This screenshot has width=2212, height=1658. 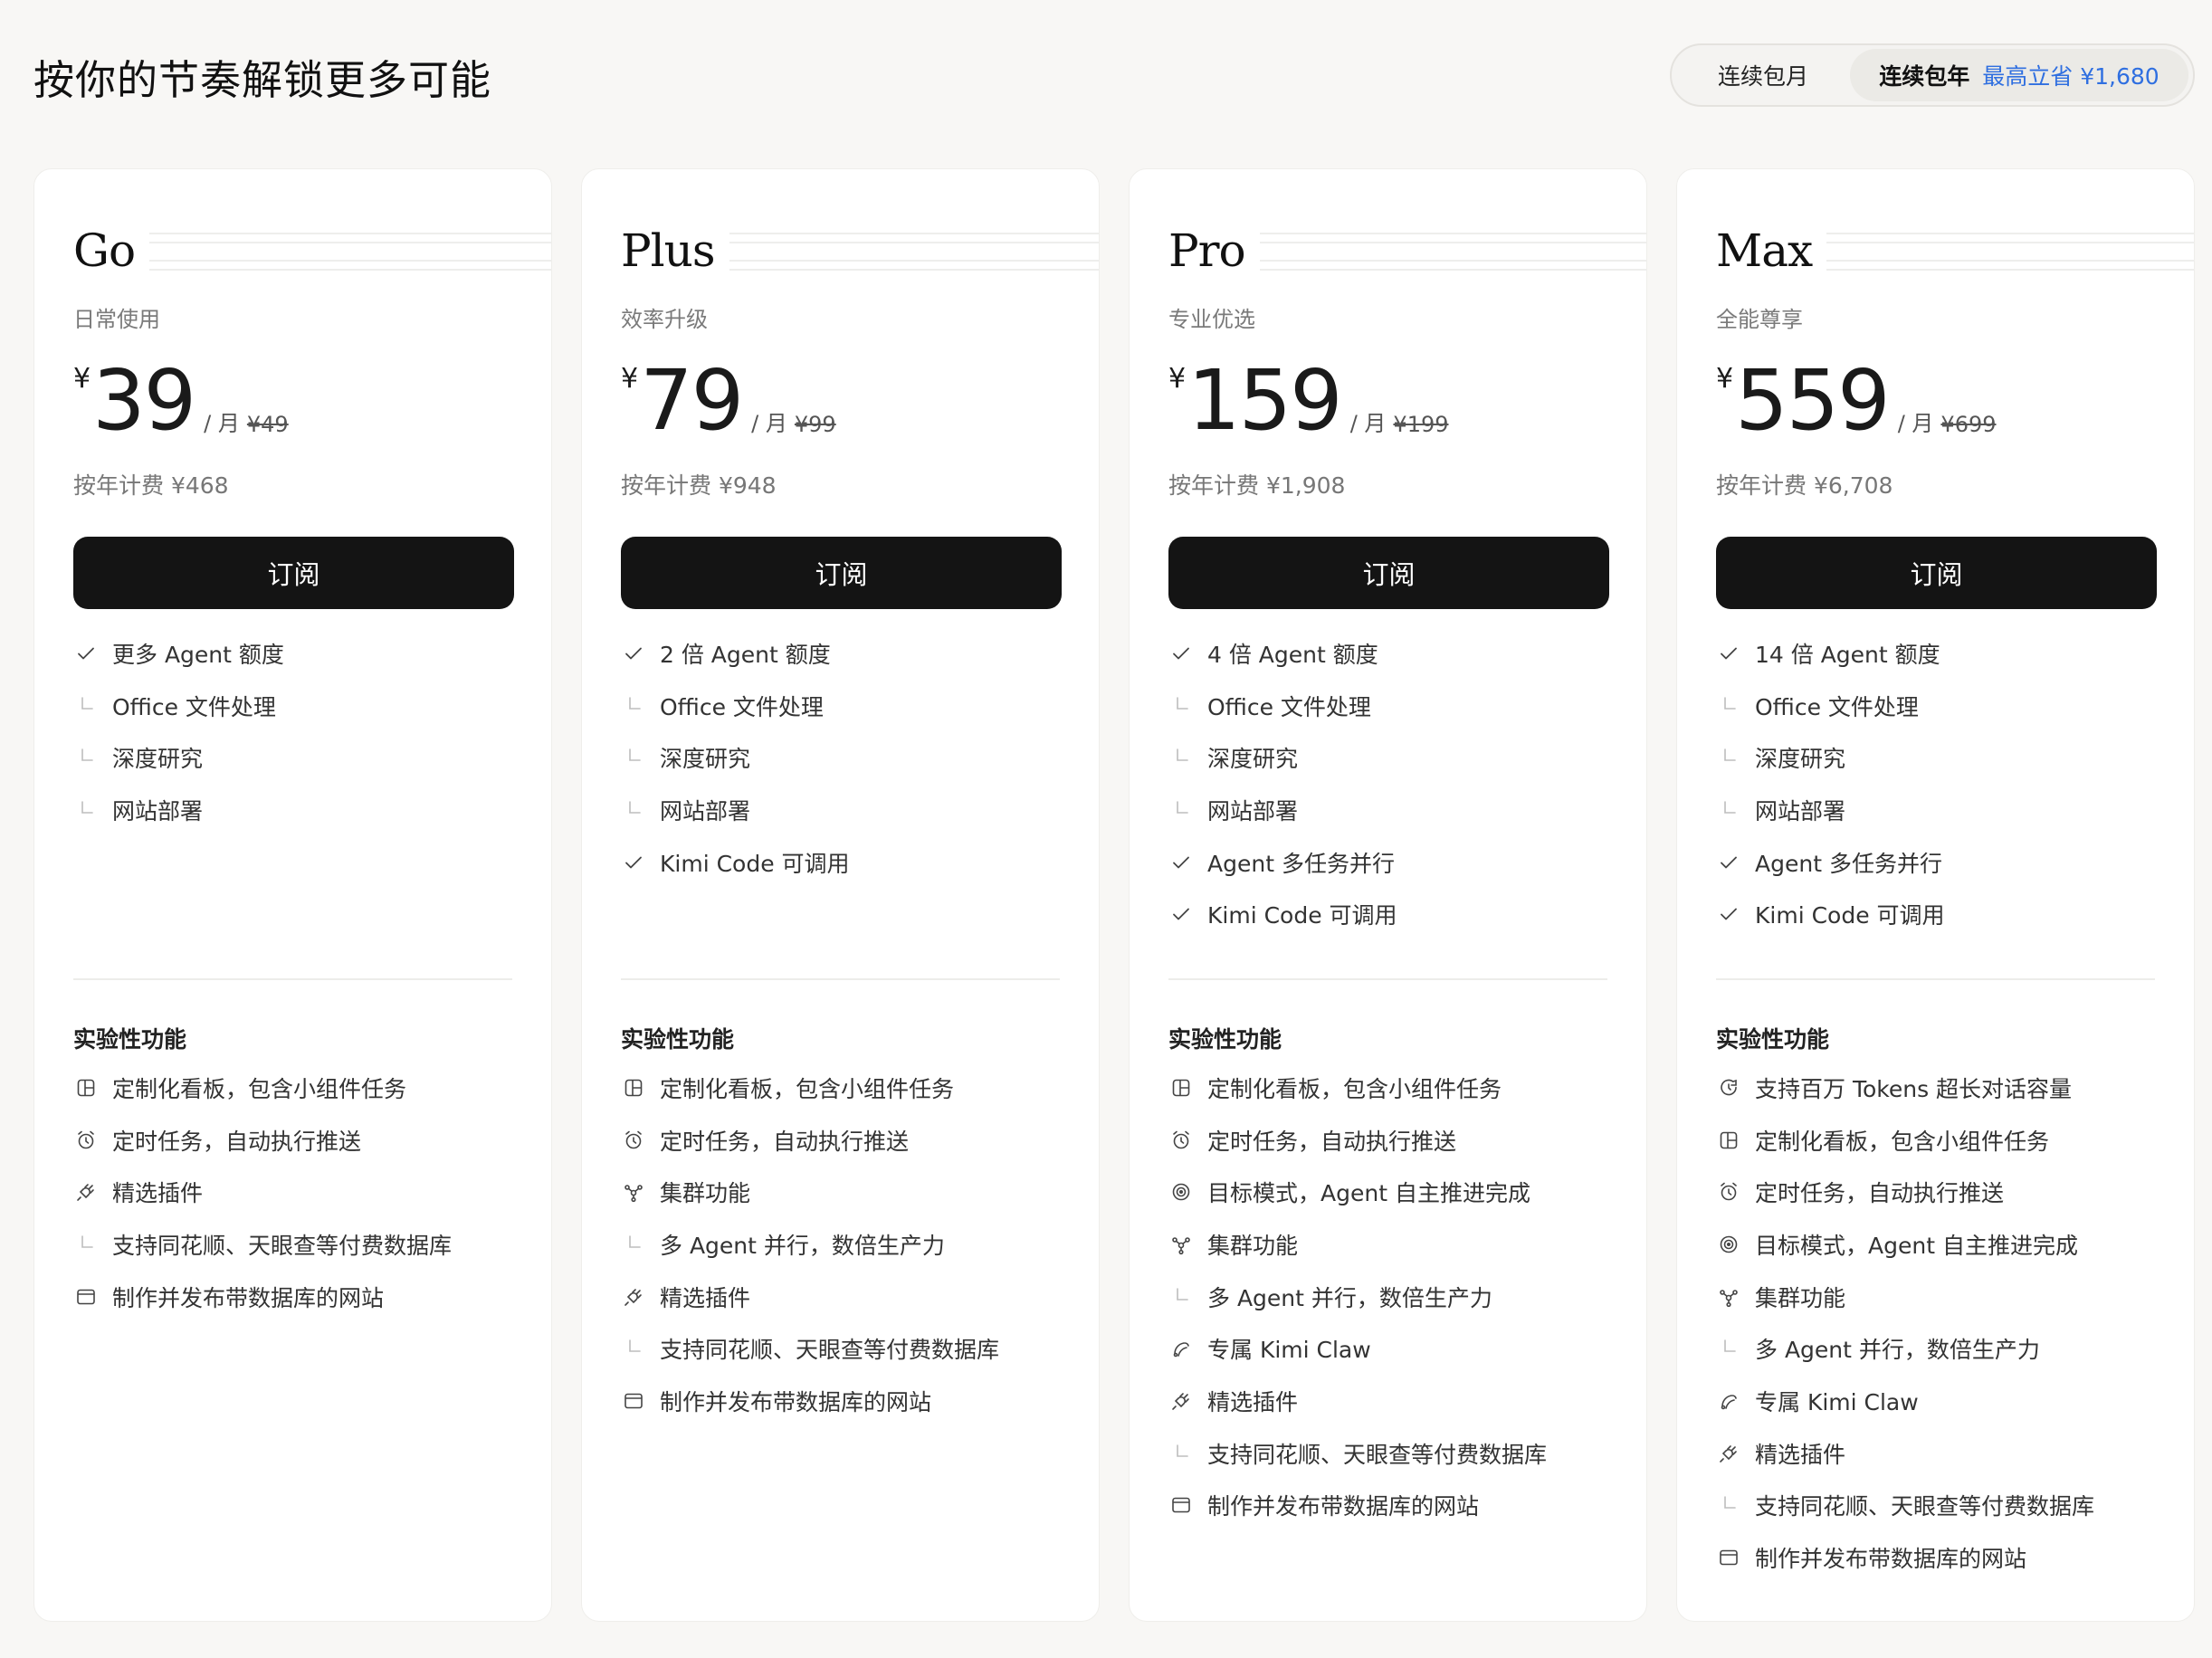 I want to click on yearly-billing-total: 按年计费 ¥1,908, so click(x=1257, y=486).